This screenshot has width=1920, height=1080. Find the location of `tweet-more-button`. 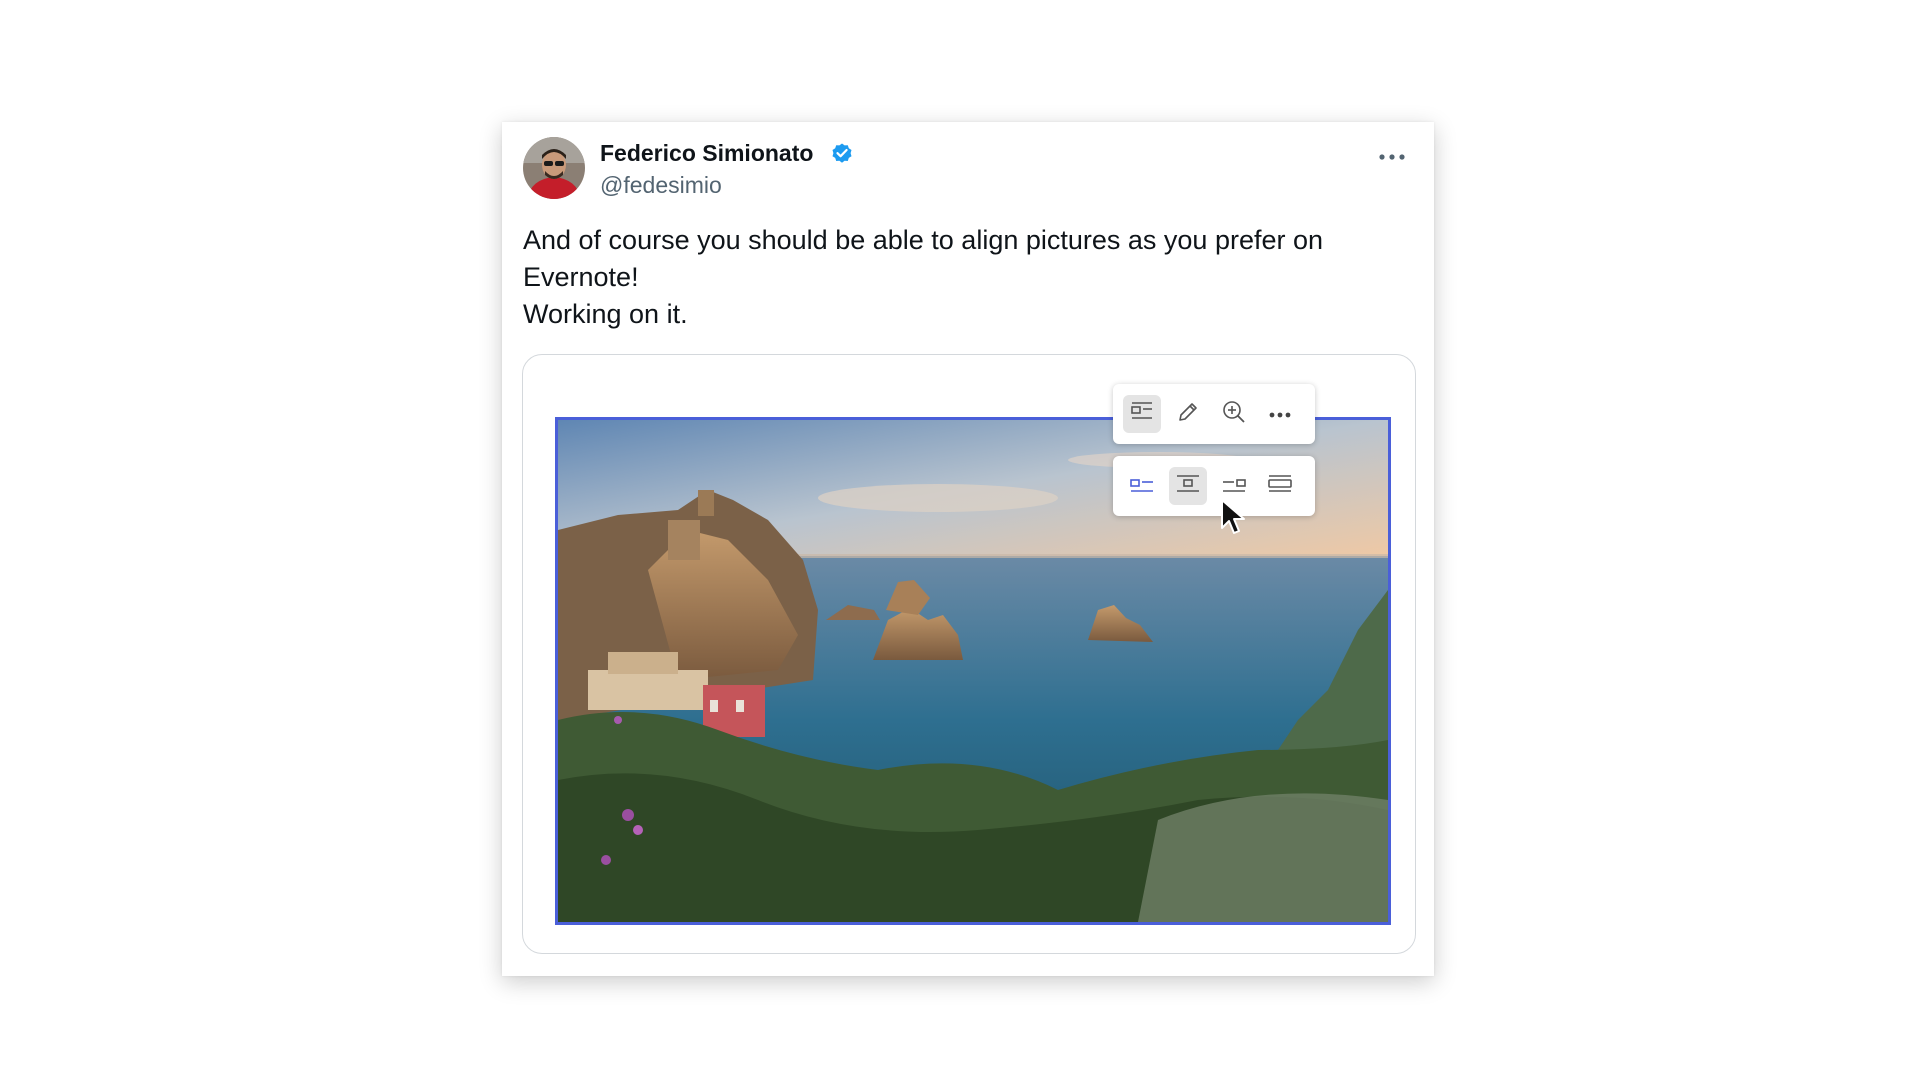

tweet-more-button is located at coordinates (1392, 156).